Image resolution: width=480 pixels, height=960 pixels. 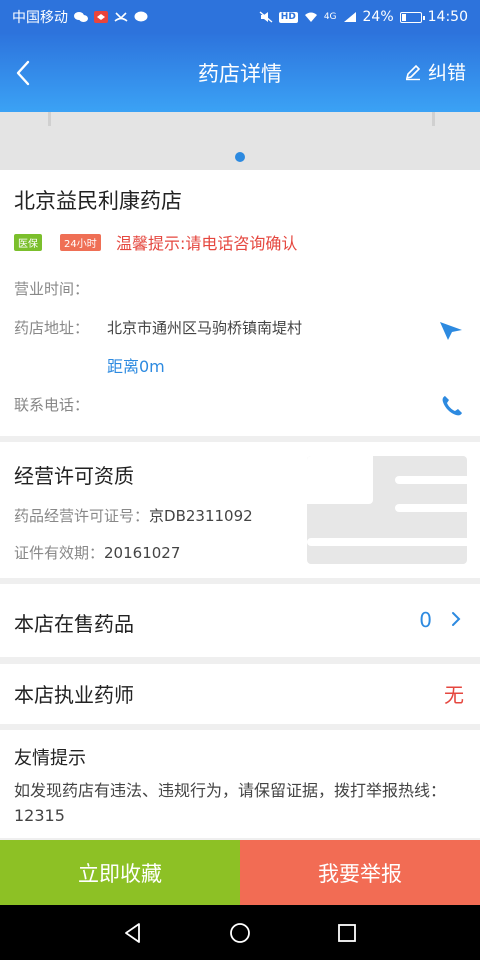 I want to click on network-type: 4G, so click(x=330, y=17).